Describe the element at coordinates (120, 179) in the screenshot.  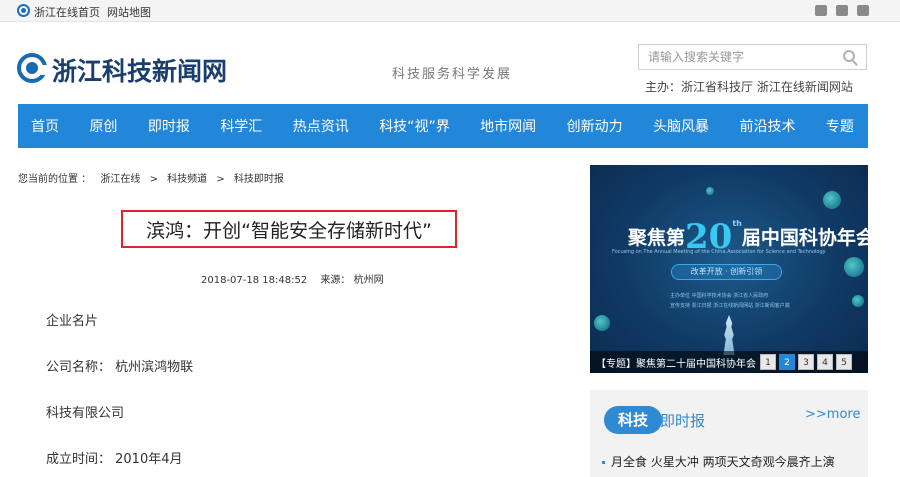
I see `breadcrumb-item-zjol: 浙江在线` at that location.